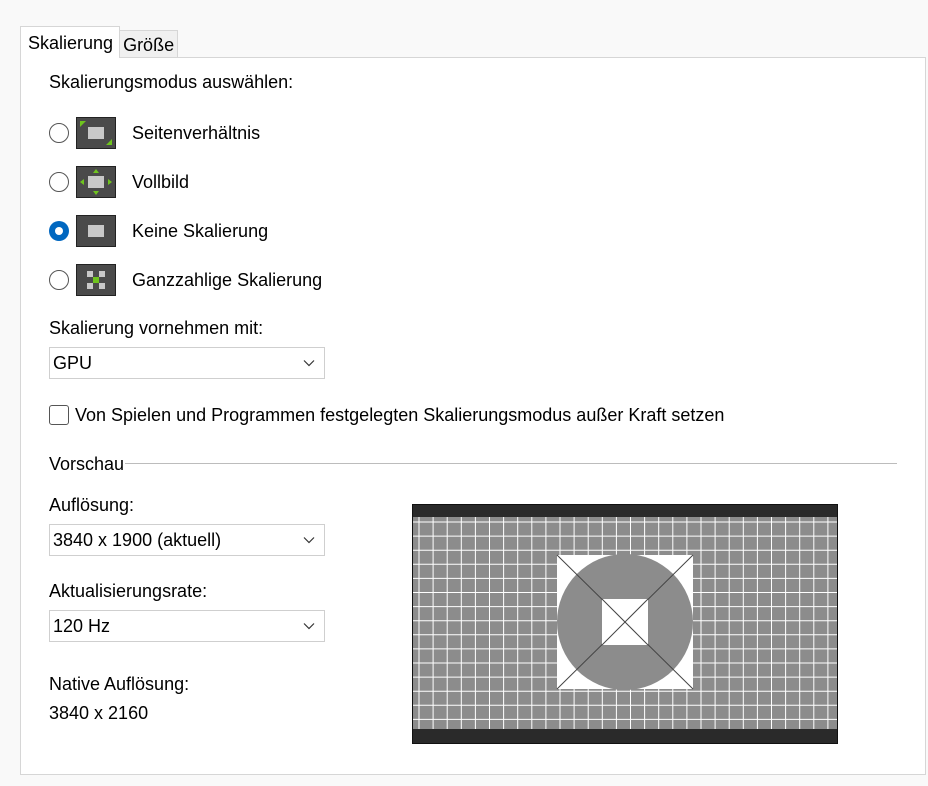  Describe the element at coordinates (96, 133) in the screenshot. I see `aspect-ratio-icon` at that location.